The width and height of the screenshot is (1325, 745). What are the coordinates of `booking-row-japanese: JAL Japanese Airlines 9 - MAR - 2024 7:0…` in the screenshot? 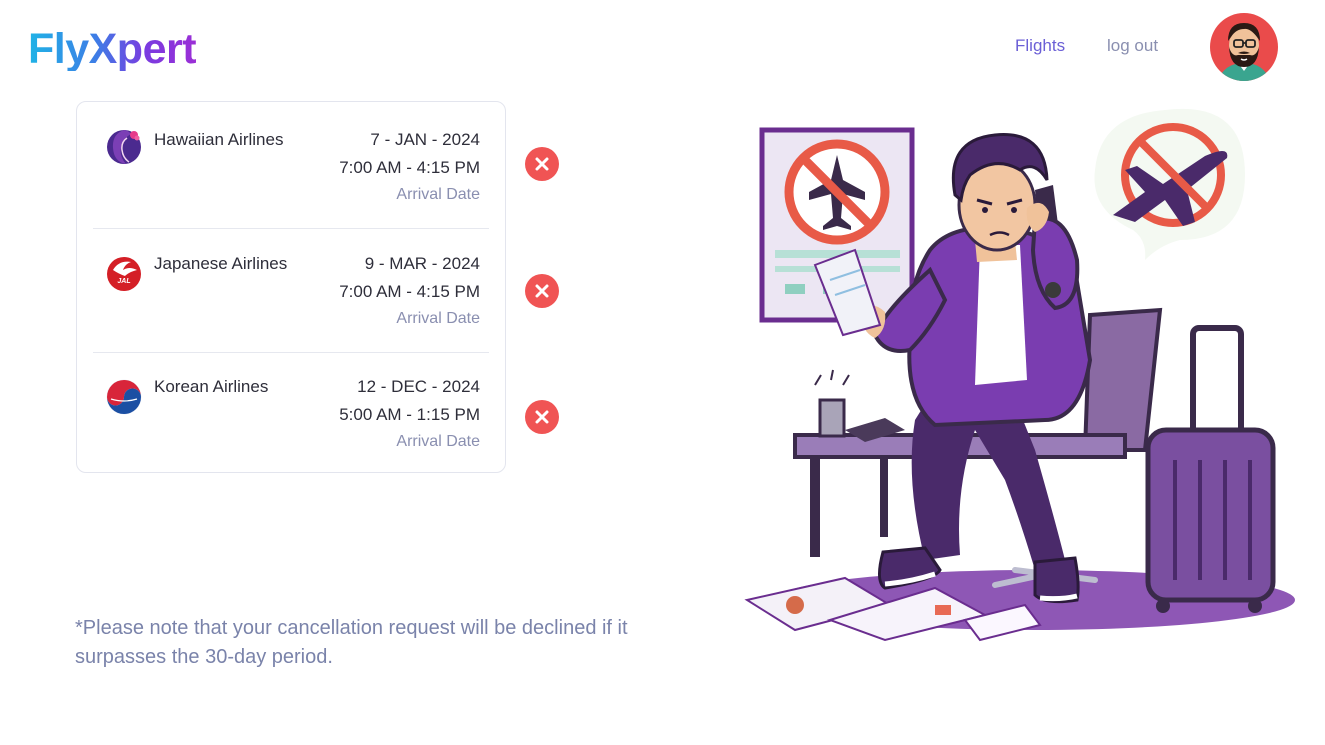 It's located at (291, 288).